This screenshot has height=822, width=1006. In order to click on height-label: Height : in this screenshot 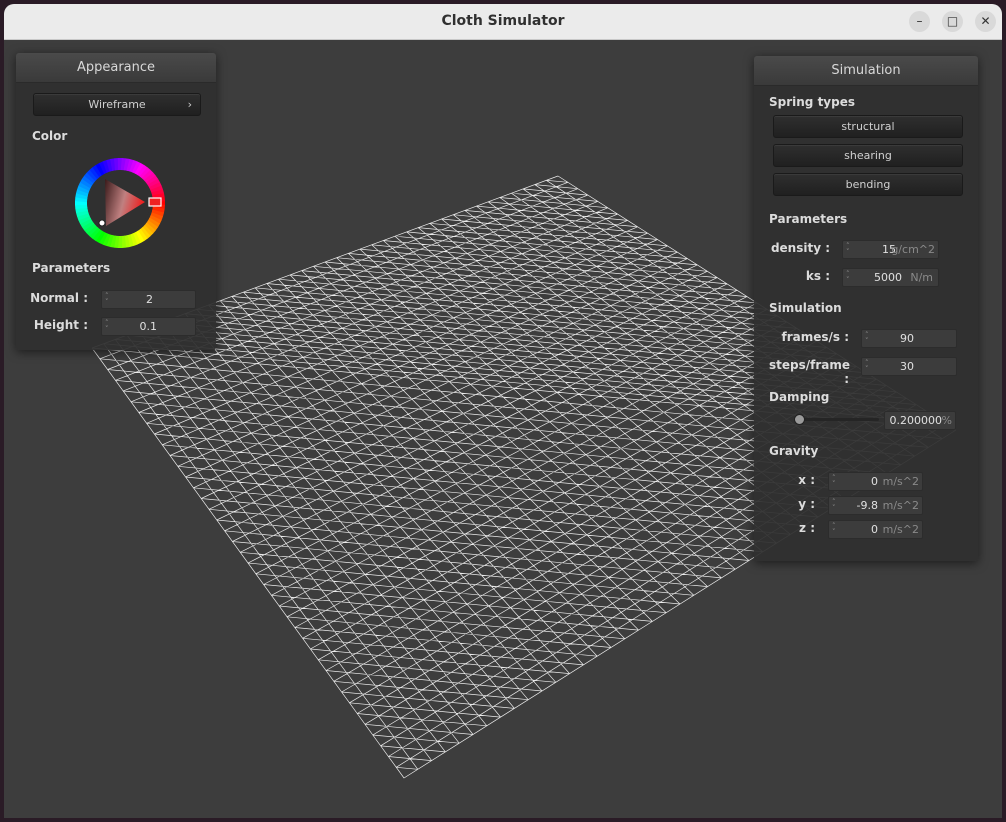, I will do `click(60, 325)`.